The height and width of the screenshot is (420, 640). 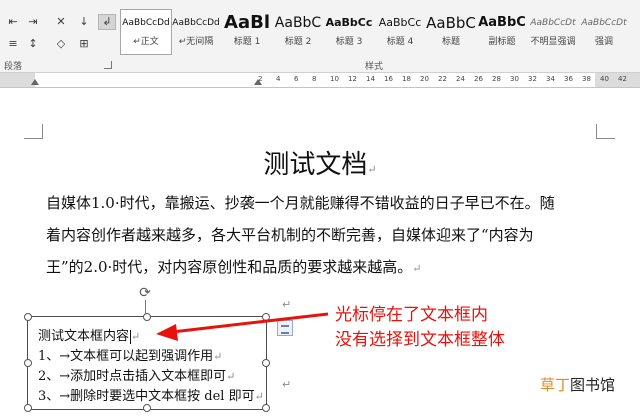 I want to click on ruler-number: 22, so click(x=442, y=79).